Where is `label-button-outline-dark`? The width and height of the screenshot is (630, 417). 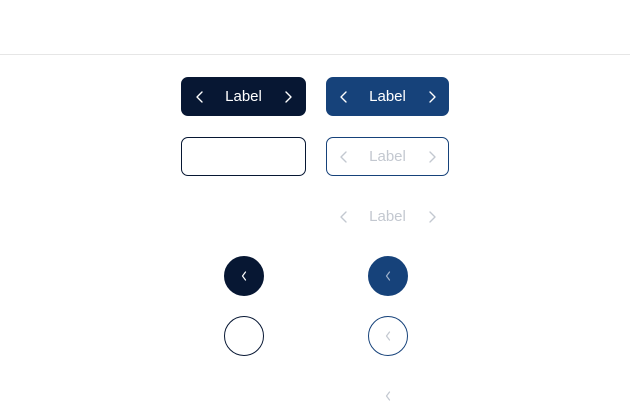 label-button-outline-dark is located at coordinates (243, 156).